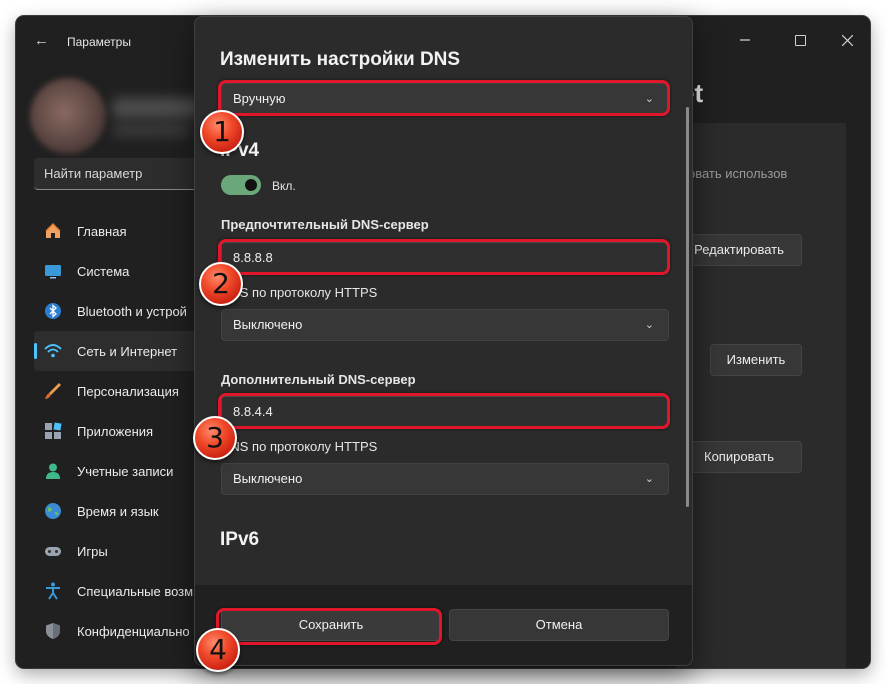 The width and height of the screenshot is (887, 684). Describe the element at coordinates (53, 471) in the screenshot. I see `user-icon` at that location.